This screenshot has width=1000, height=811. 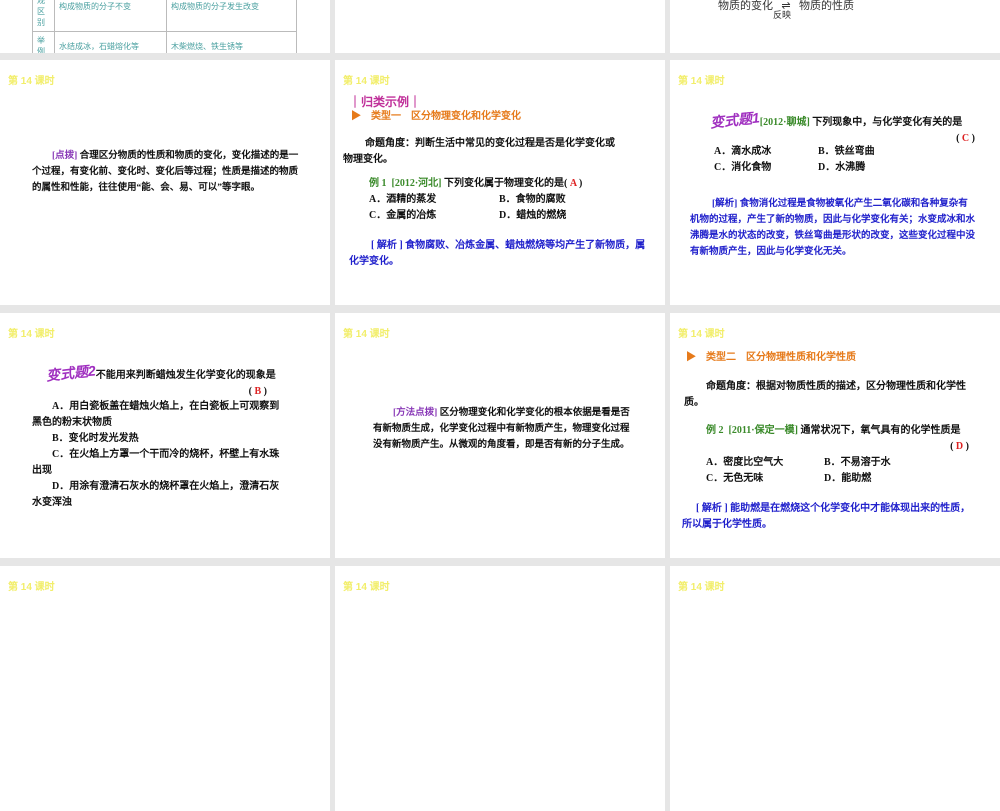 I want to click on cell: 构成物质的分子发生改变, so click(x=231, y=16).